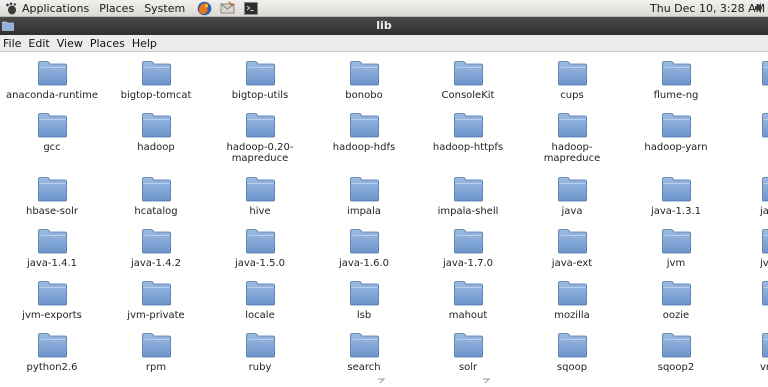  Describe the element at coordinates (52, 300) in the screenshot. I see `folder-item: jvm-exports` at that location.